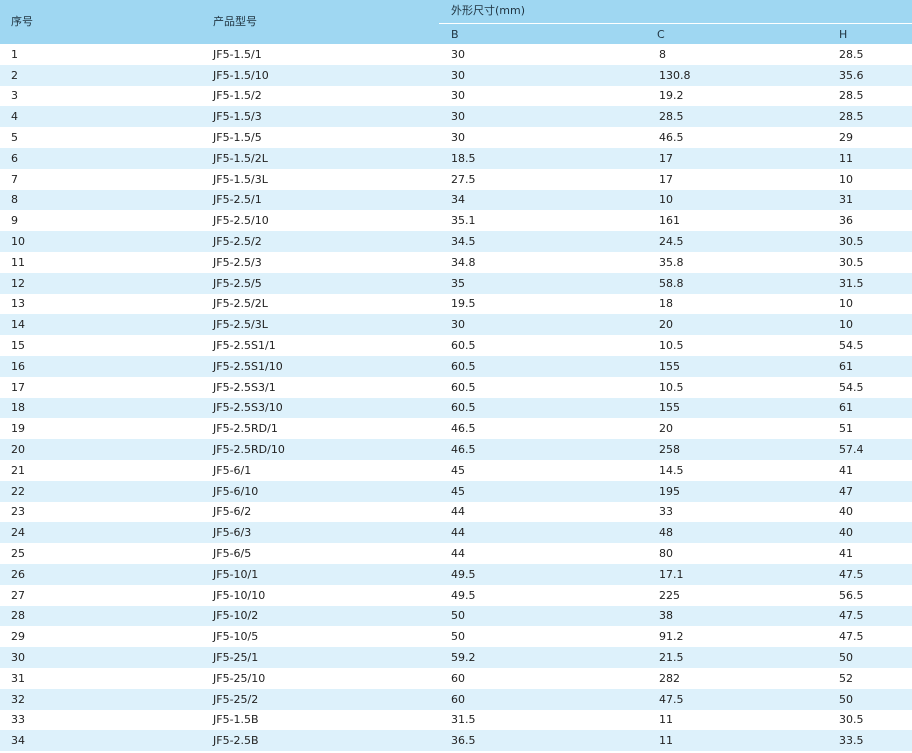 The width and height of the screenshot is (912, 753). Describe the element at coordinates (542, 33) in the screenshot. I see `header-b: B` at that location.